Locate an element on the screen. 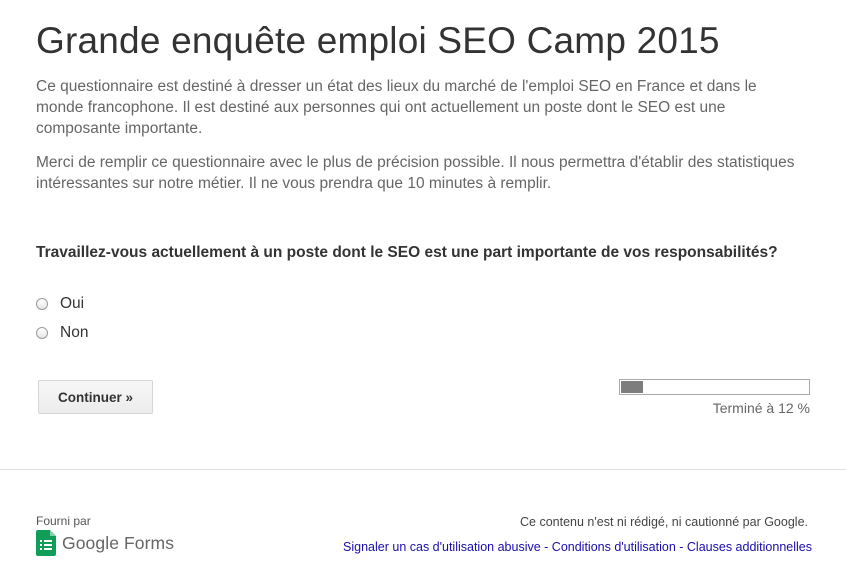  progress-bar-fill is located at coordinates (632, 387).